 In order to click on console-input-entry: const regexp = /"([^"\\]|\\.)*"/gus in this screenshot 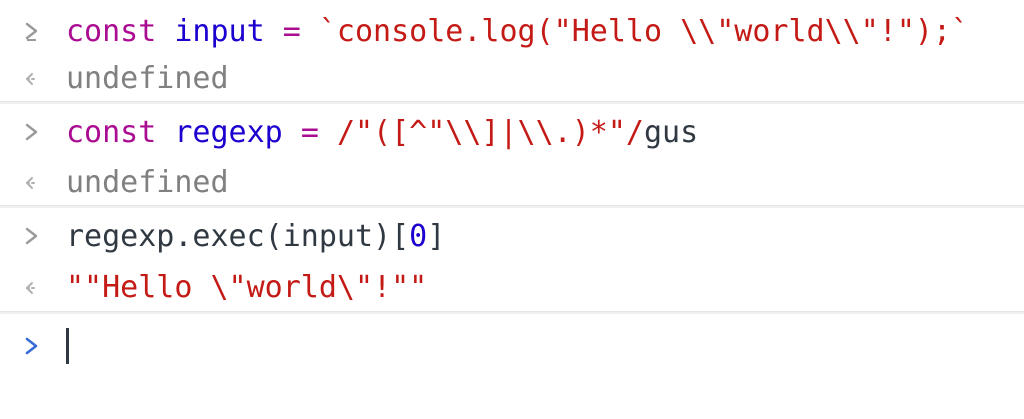, I will do `click(512, 132)`.